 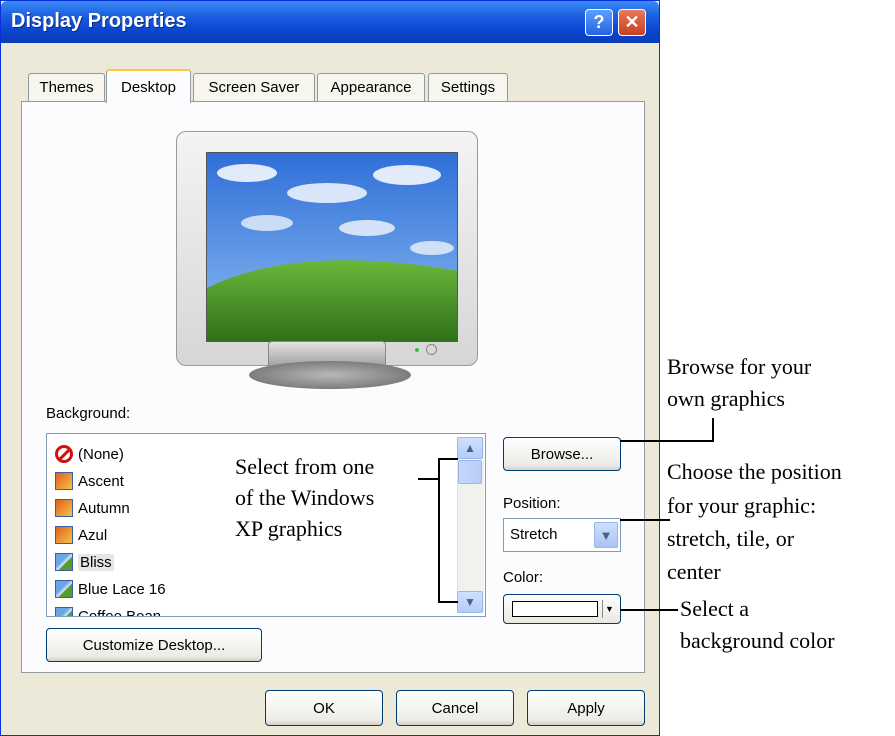 I want to click on annotation-browse-line-2: own graphics, so click(x=726, y=398).